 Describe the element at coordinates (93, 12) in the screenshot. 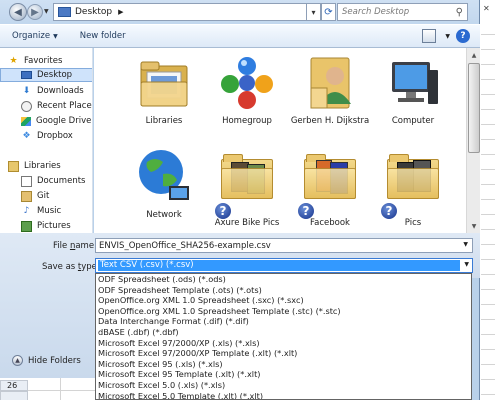

I see `address-location: Desktop` at that location.